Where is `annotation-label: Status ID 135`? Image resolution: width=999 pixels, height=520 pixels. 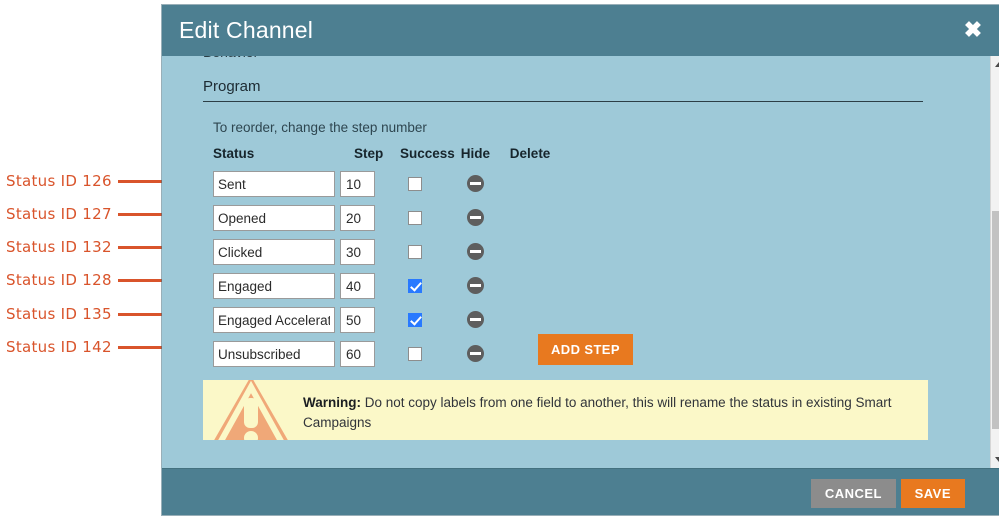 annotation-label: Status ID 135 is located at coordinates (59, 314).